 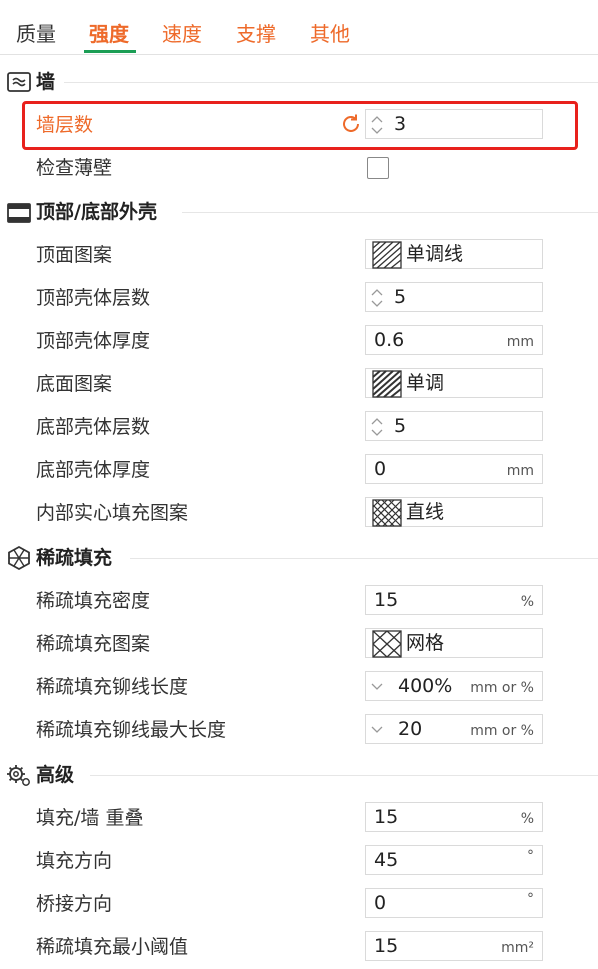 What do you see at coordinates (386, 946) in the screenshot?
I see `min-infill-threshold-value: 15` at bounding box center [386, 946].